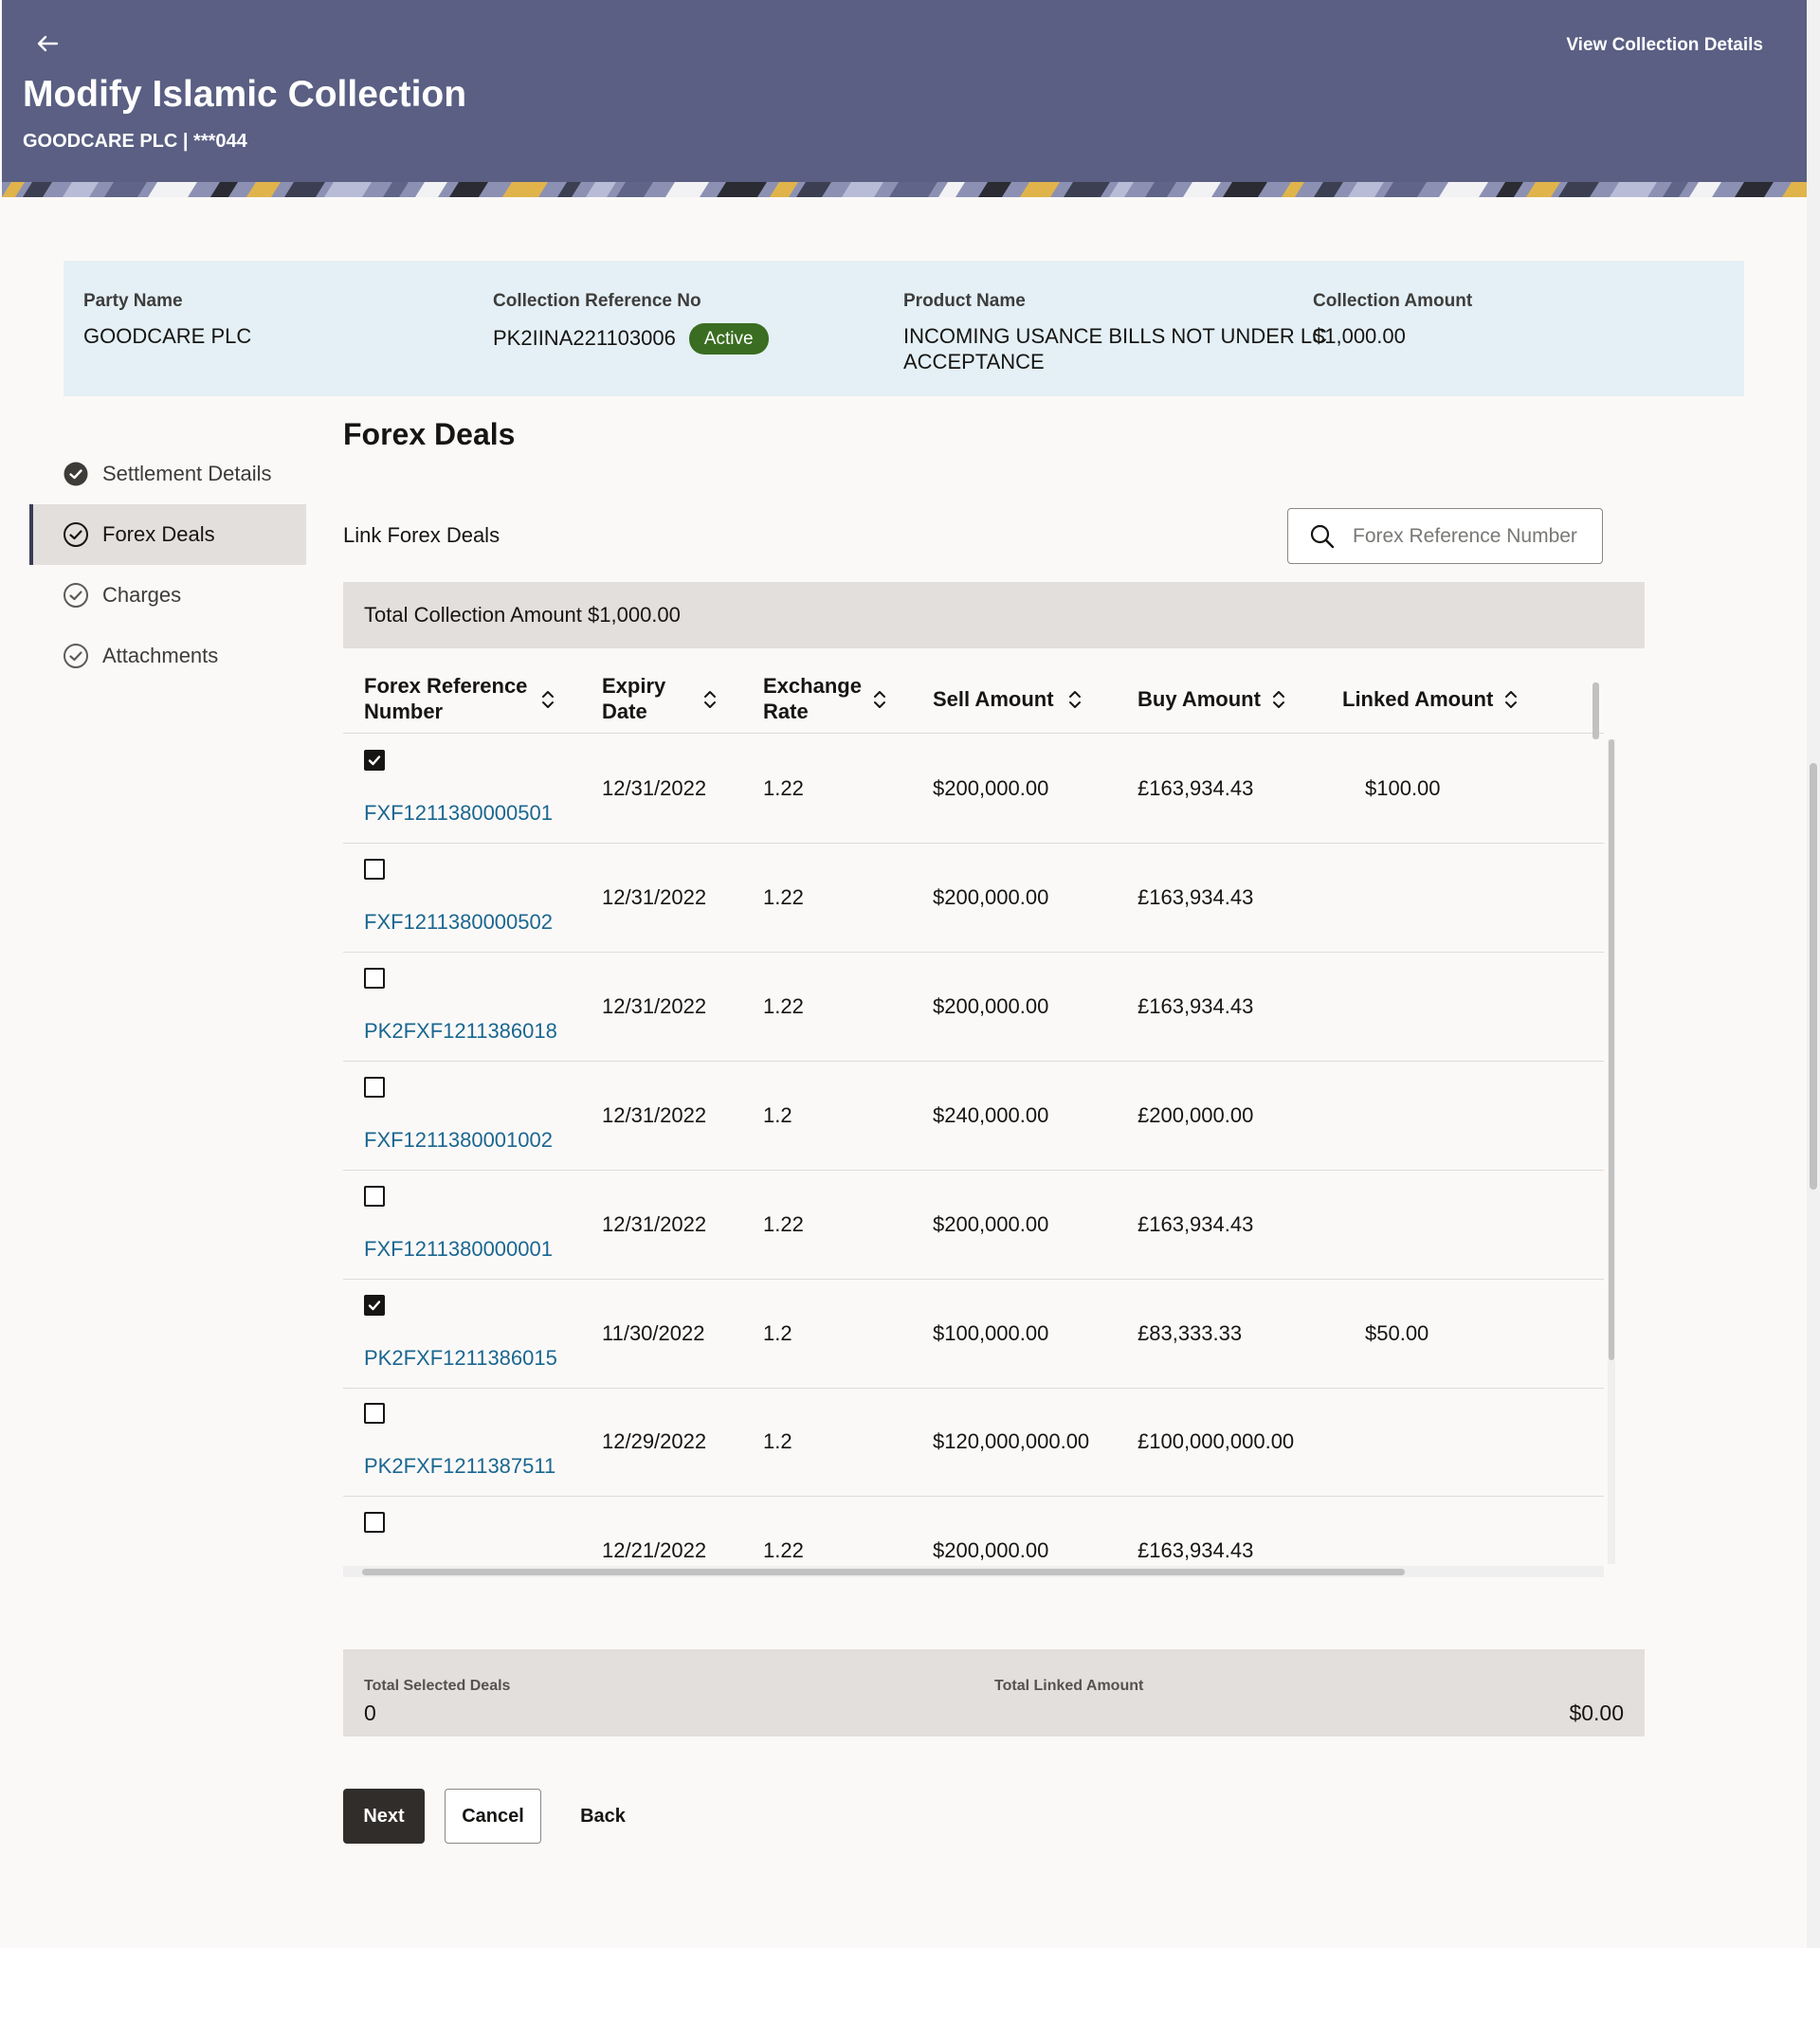 The image size is (1820, 2019). What do you see at coordinates (76, 595) in the screenshot?
I see `check-circle-outline-icon` at bounding box center [76, 595].